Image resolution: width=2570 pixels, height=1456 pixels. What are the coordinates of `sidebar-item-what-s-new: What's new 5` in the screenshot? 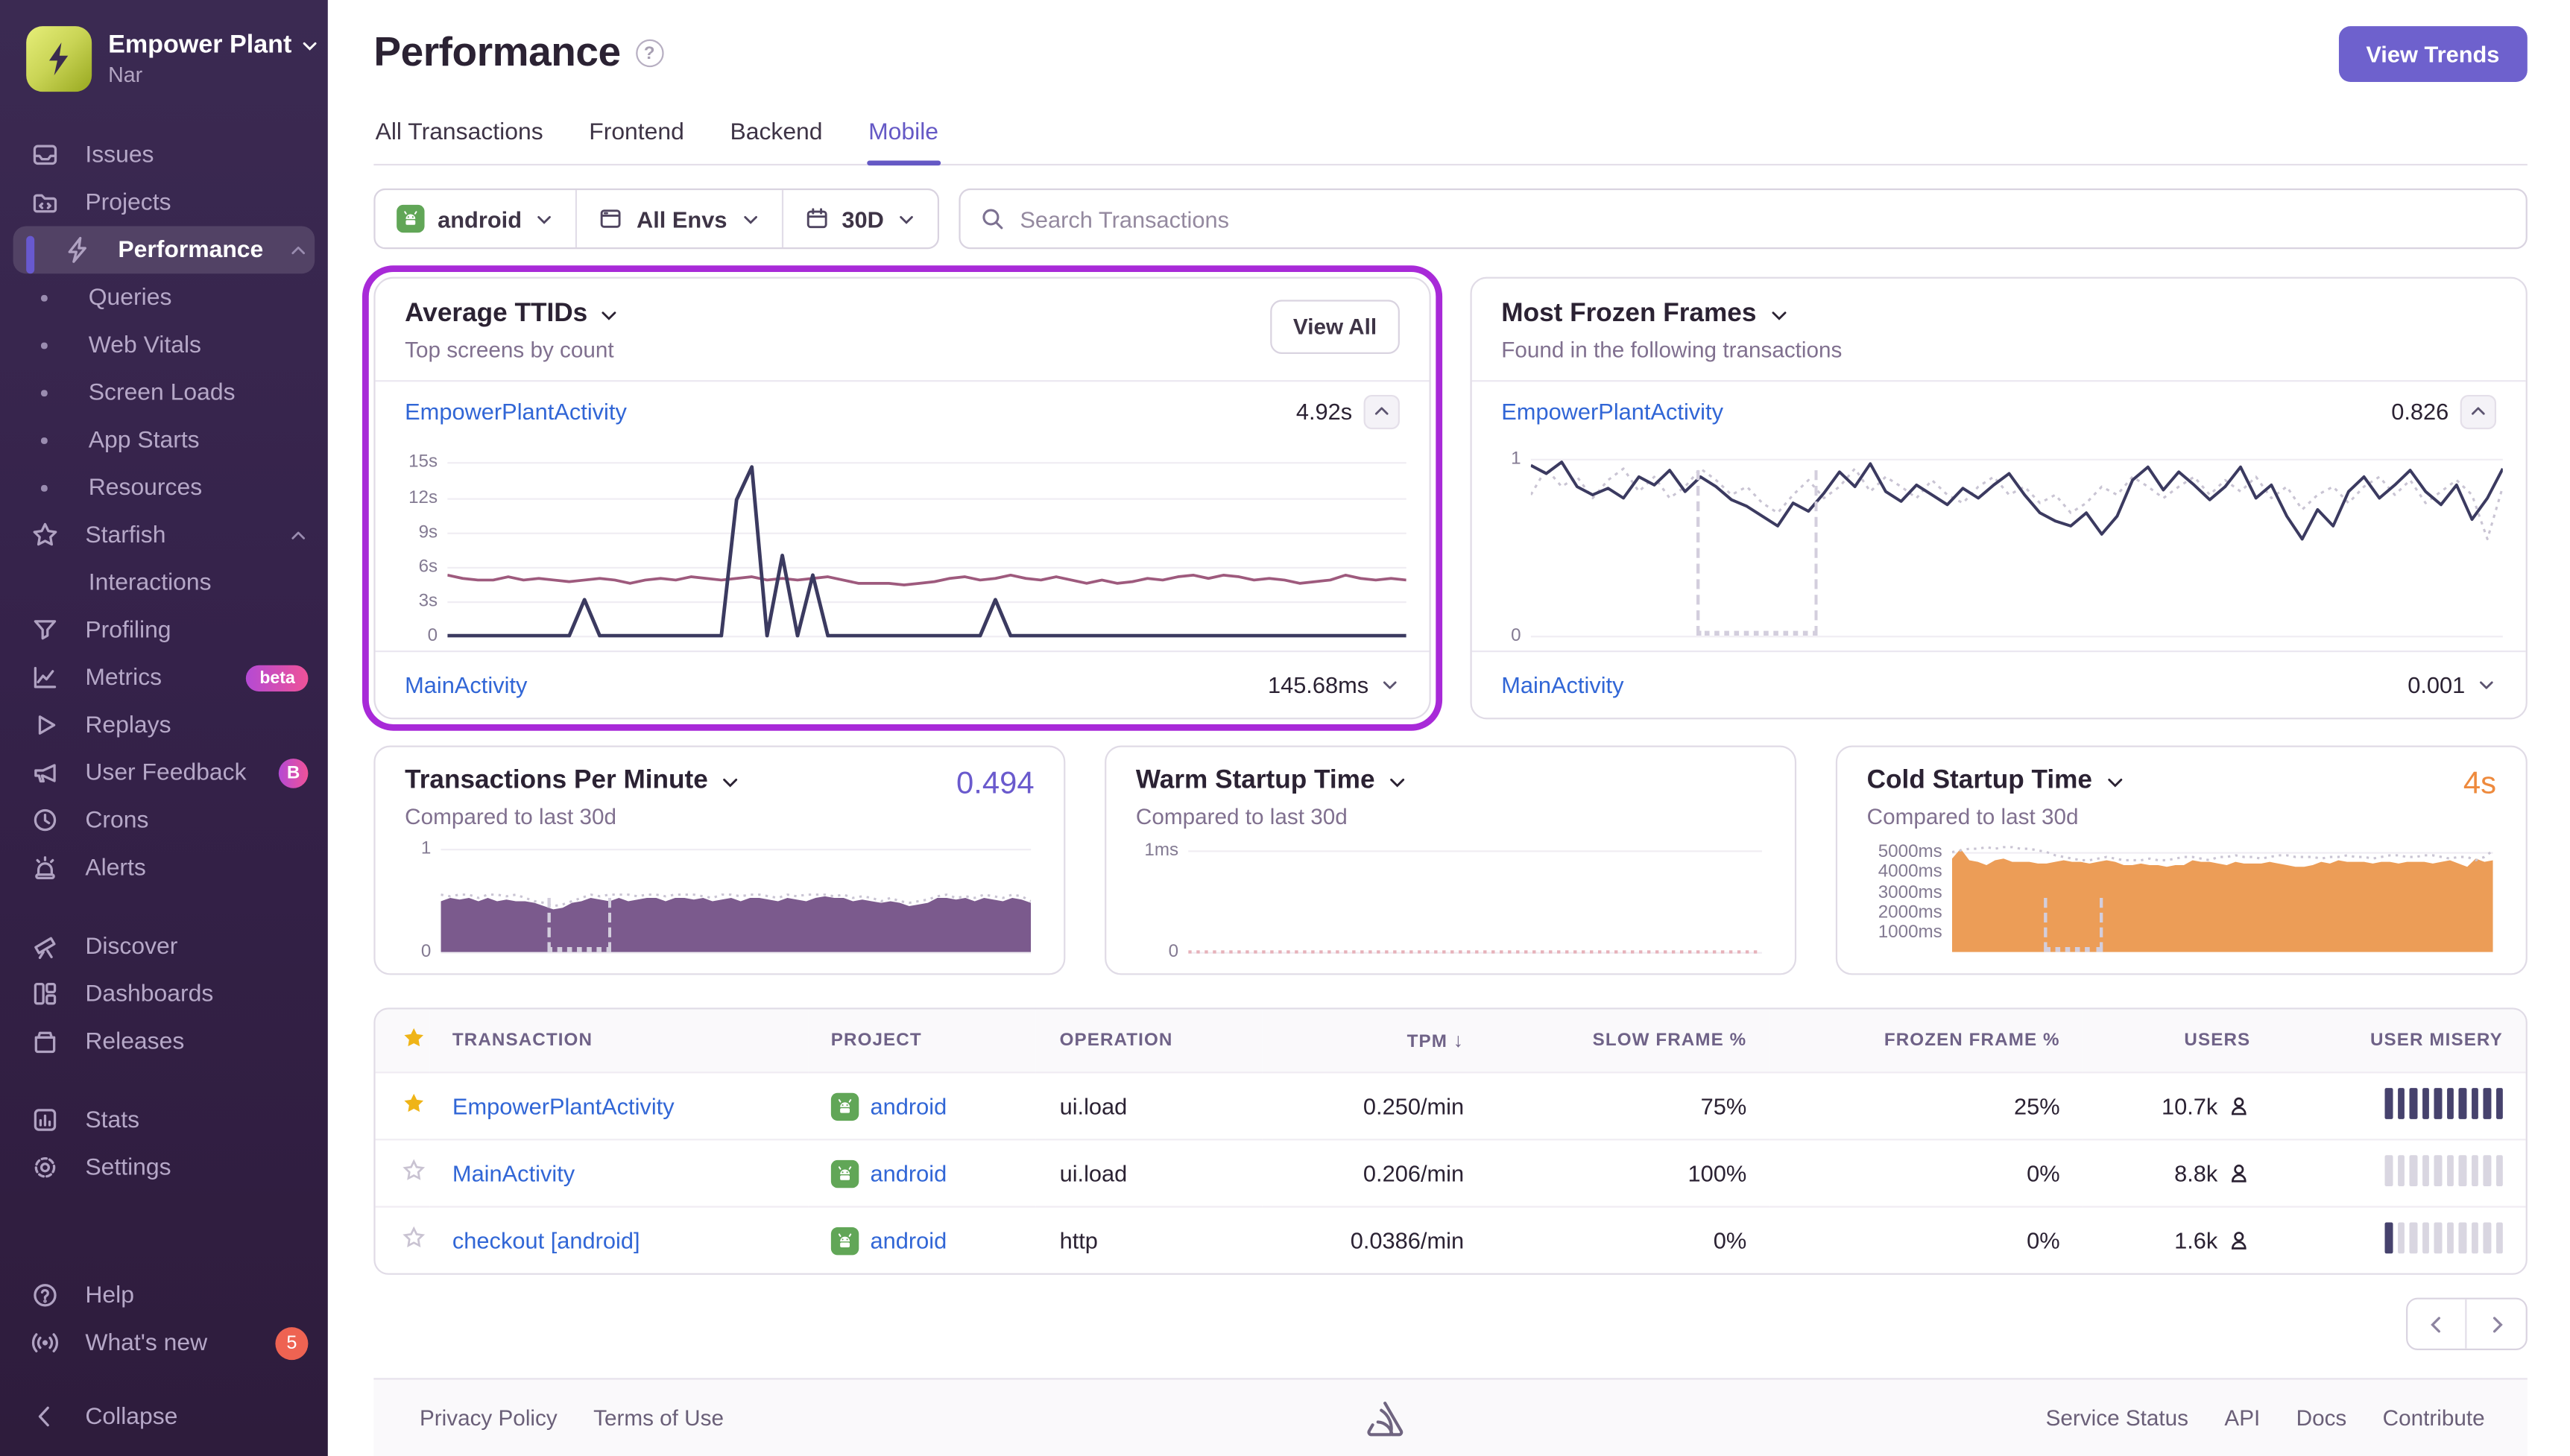 It's located at (164, 1343).